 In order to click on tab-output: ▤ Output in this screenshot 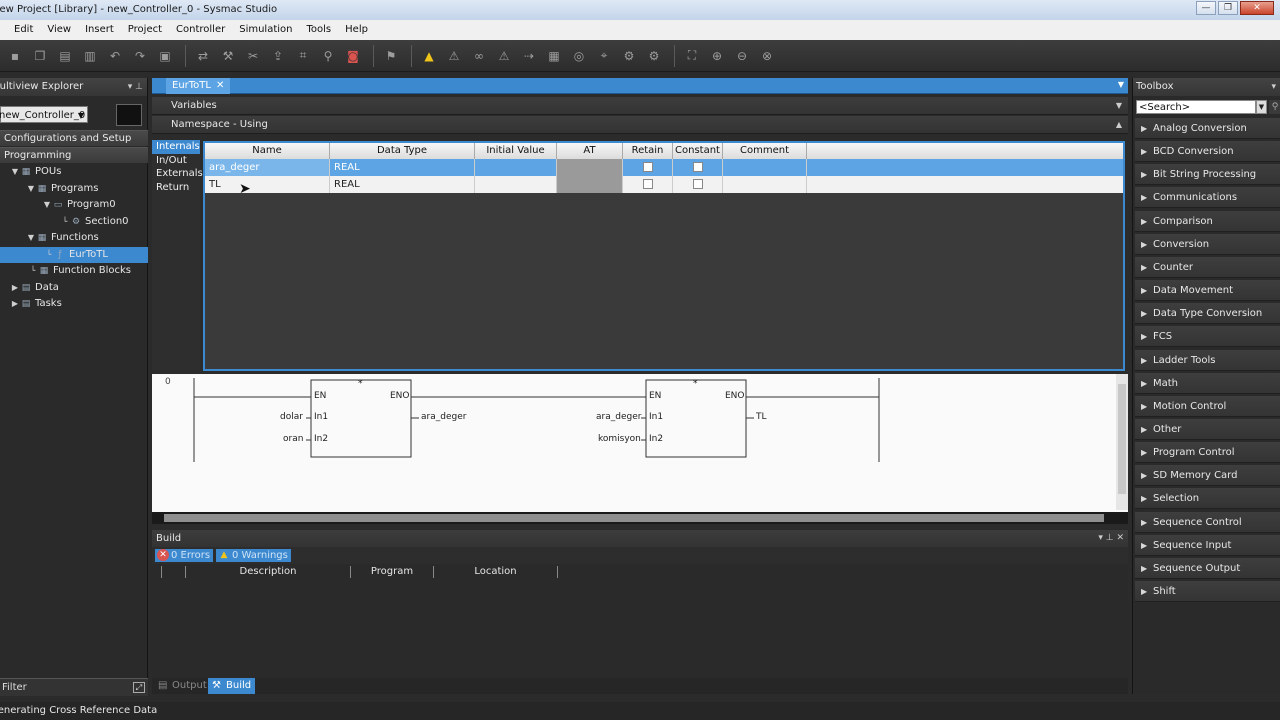, I will do `click(182, 686)`.